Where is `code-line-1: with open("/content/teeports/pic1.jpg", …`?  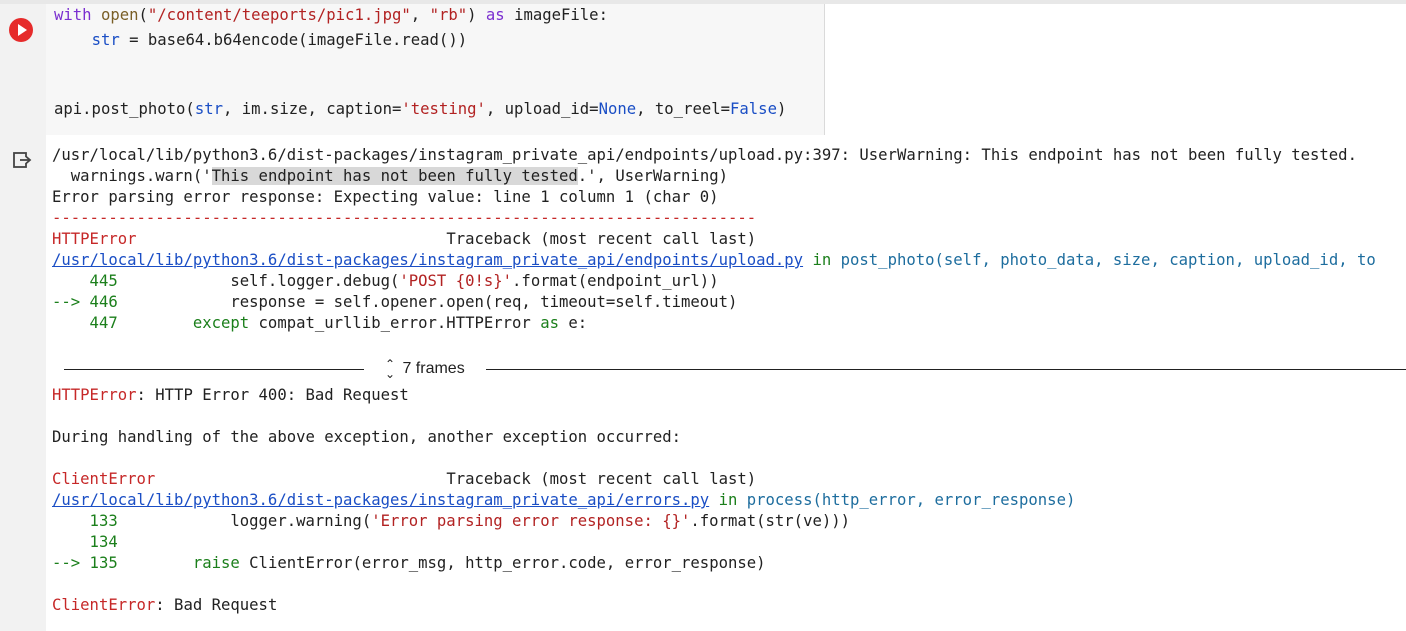 code-line-1: with open("/content/teeports/pic1.jpg", … is located at coordinates (331, 15).